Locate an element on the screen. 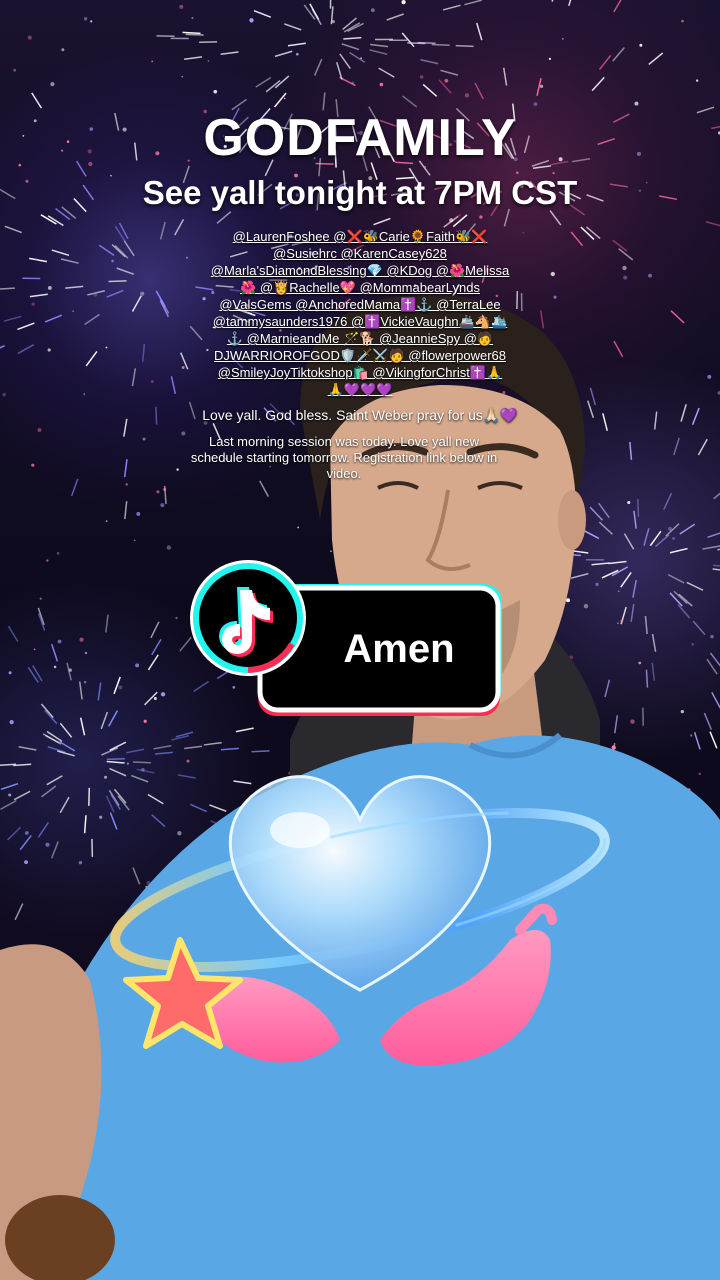 The width and height of the screenshot is (720, 1280). mention-username-link: Faith is located at coordinates (440, 236).